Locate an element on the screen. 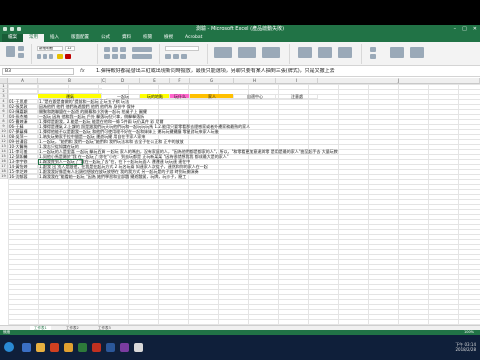  tab-formulas: 公式 is located at coordinates (105, 38).